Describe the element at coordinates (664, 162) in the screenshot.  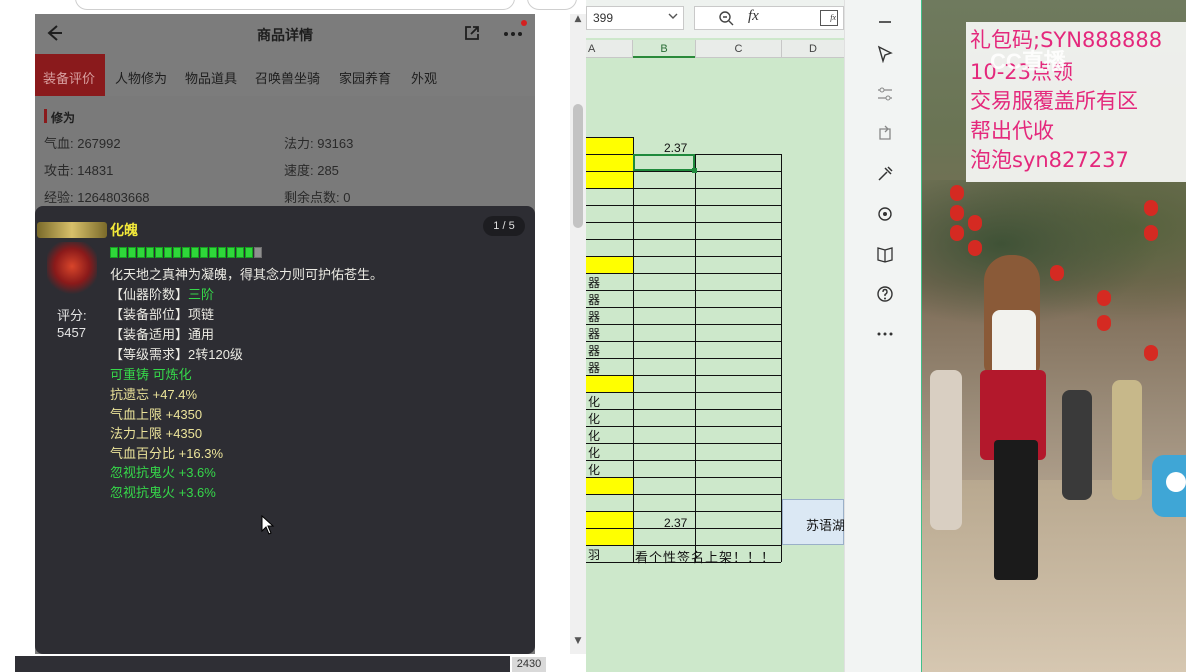
I see `selected-cell` at that location.